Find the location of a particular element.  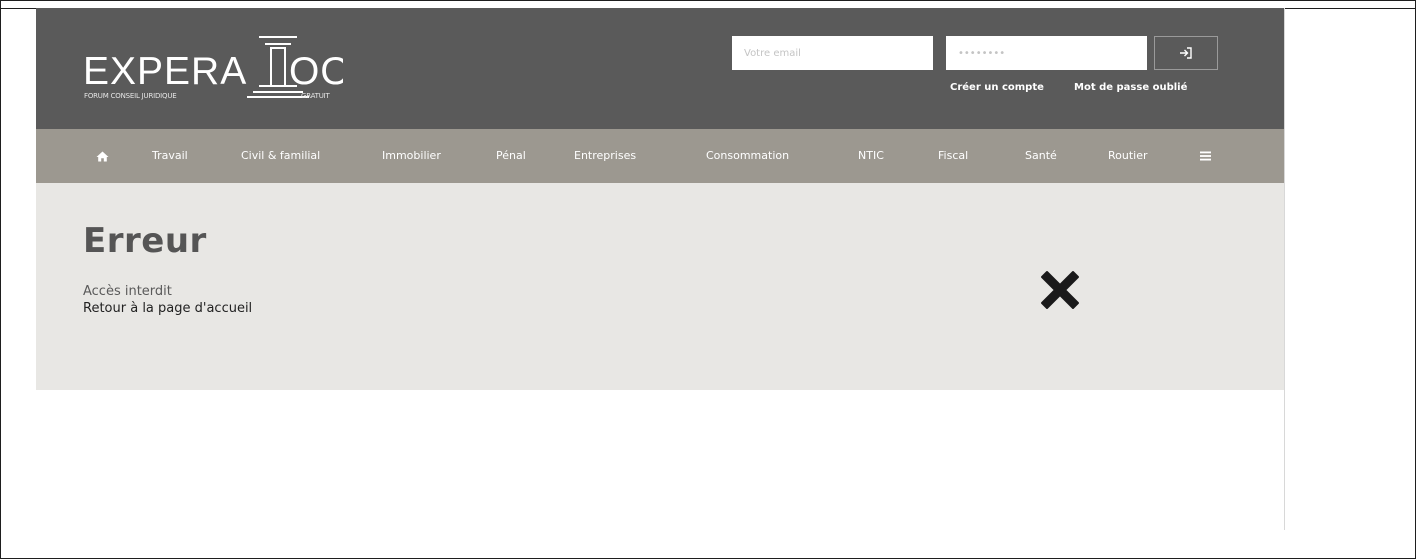

forgot-password-link: Mot de passe oublié is located at coordinates (1130, 87).